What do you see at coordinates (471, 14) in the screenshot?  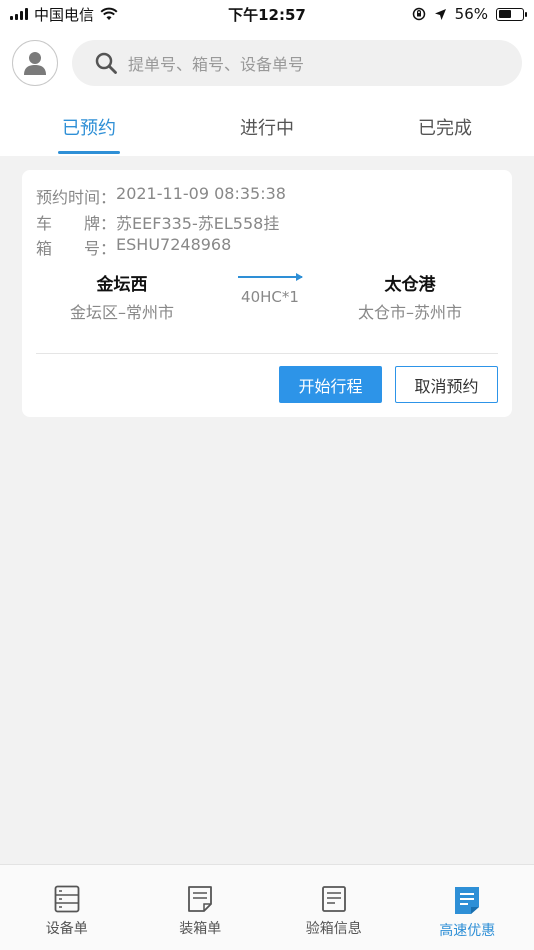 I see `battery-percent: 56%` at bounding box center [471, 14].